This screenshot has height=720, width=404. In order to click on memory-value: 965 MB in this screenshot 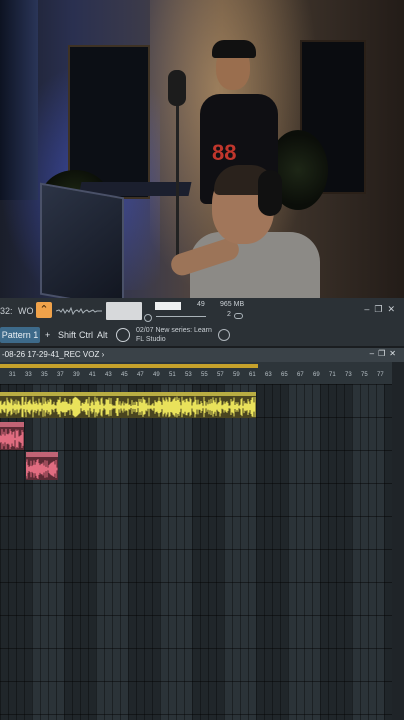, I will do `click(232, 304)`.